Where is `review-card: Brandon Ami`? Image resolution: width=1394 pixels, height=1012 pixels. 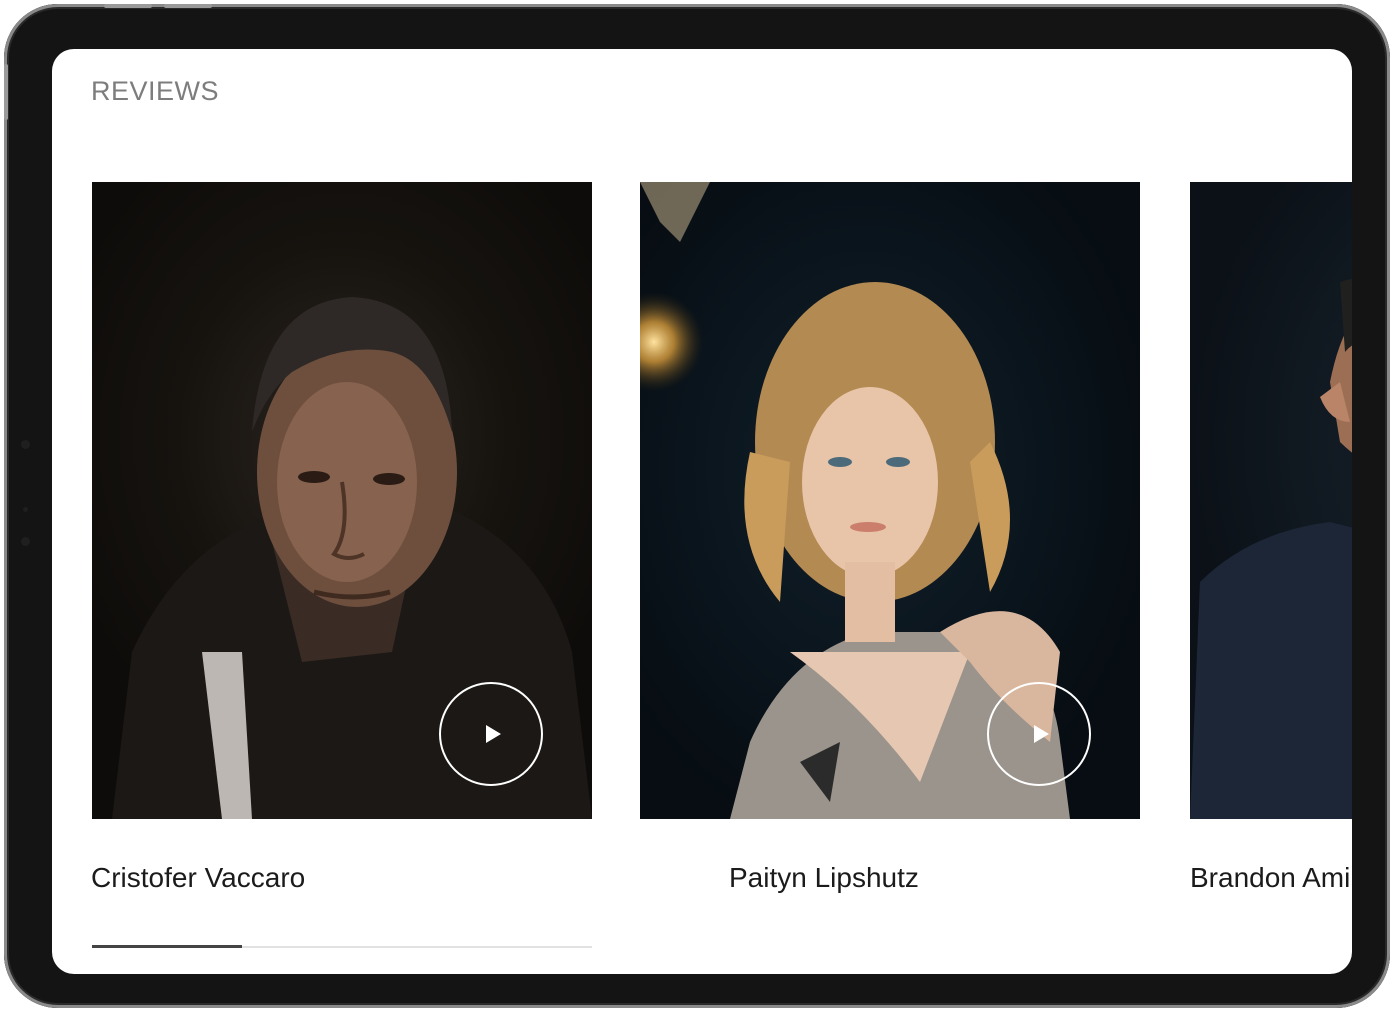 review-card: Brandon Ami is located at coordinates (1271, 537).